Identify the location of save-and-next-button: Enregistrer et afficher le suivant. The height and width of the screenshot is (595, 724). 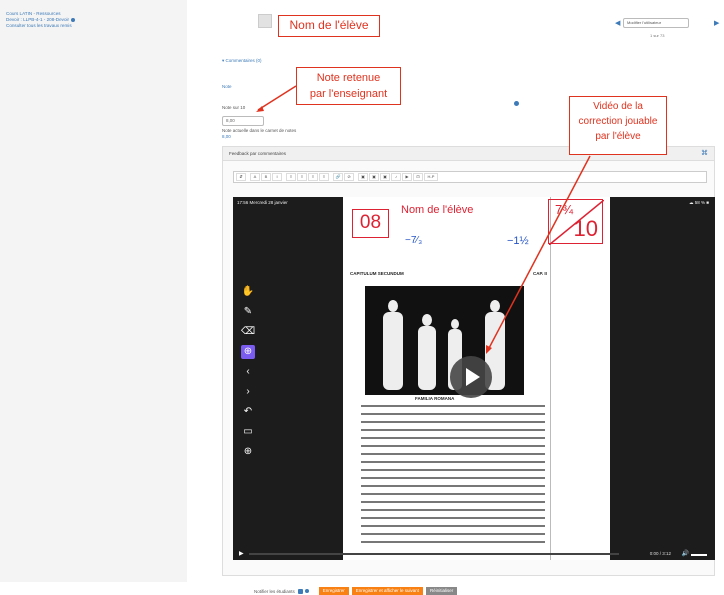
(387, 591).